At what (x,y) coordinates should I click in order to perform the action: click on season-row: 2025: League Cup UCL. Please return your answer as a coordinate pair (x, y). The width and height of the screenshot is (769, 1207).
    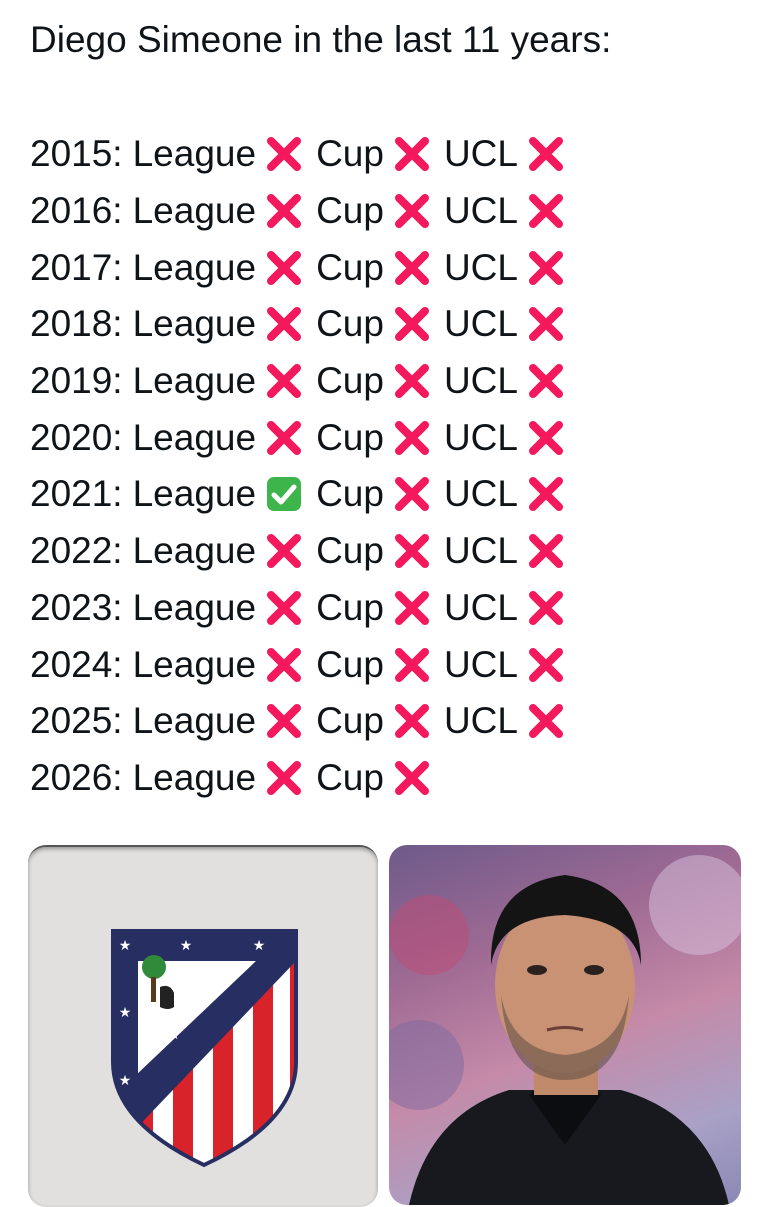
    Looking at the image, I should click on (304, 721).